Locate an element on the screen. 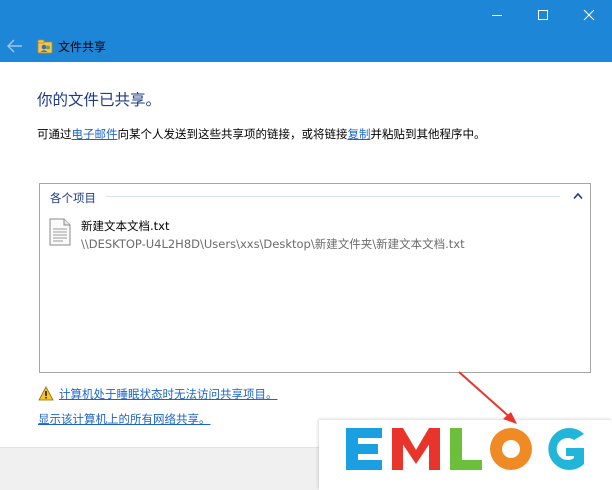  back-button is located at coordinates (15, 46).